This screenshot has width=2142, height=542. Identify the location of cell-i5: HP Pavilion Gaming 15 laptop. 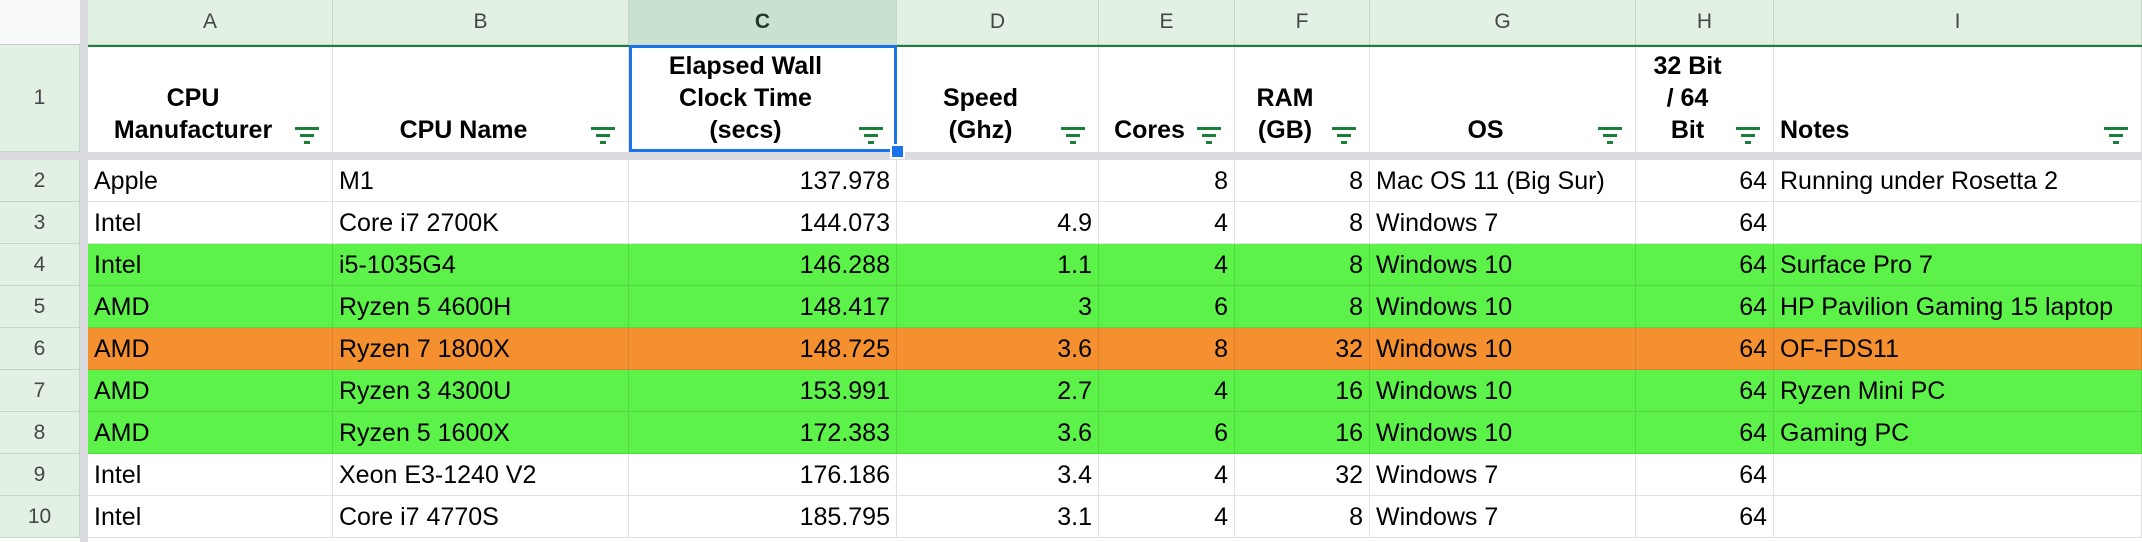
(1958, 307).